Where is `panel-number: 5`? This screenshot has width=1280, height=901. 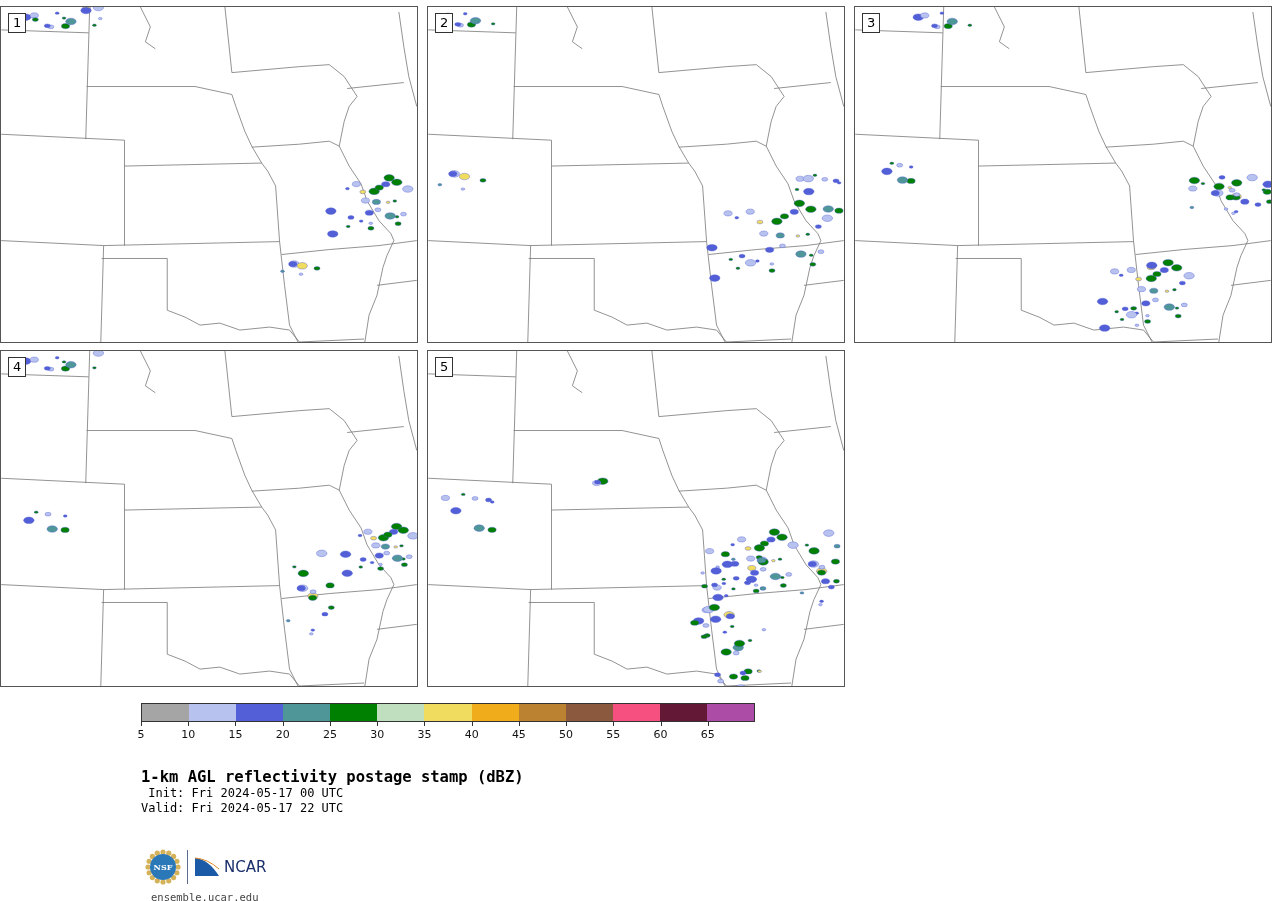 panel-number: 5 is located at coordinates (444, 367).